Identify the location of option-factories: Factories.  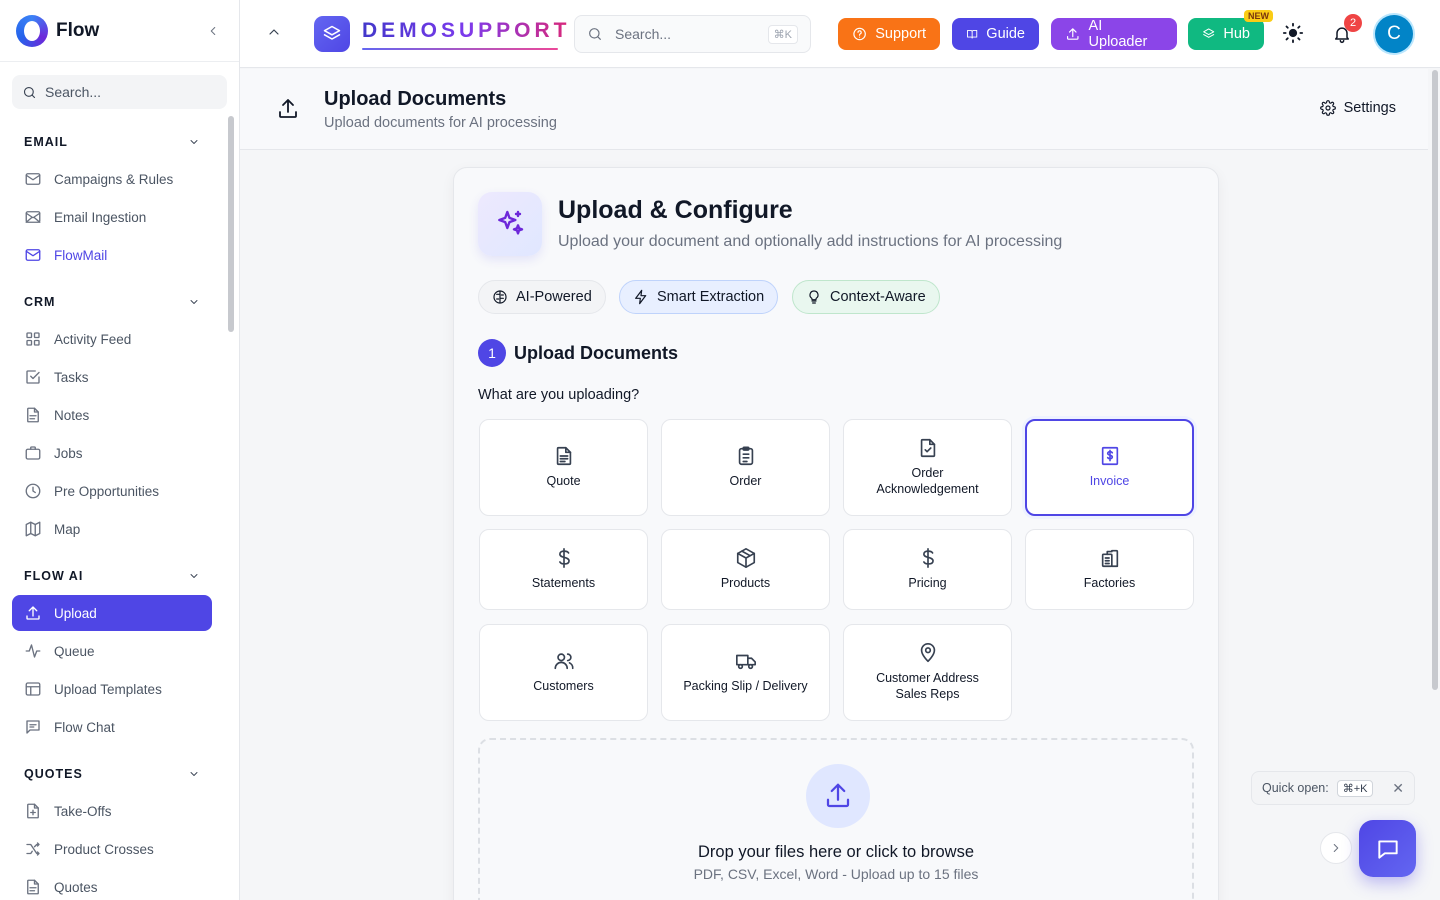
(1109, 569).